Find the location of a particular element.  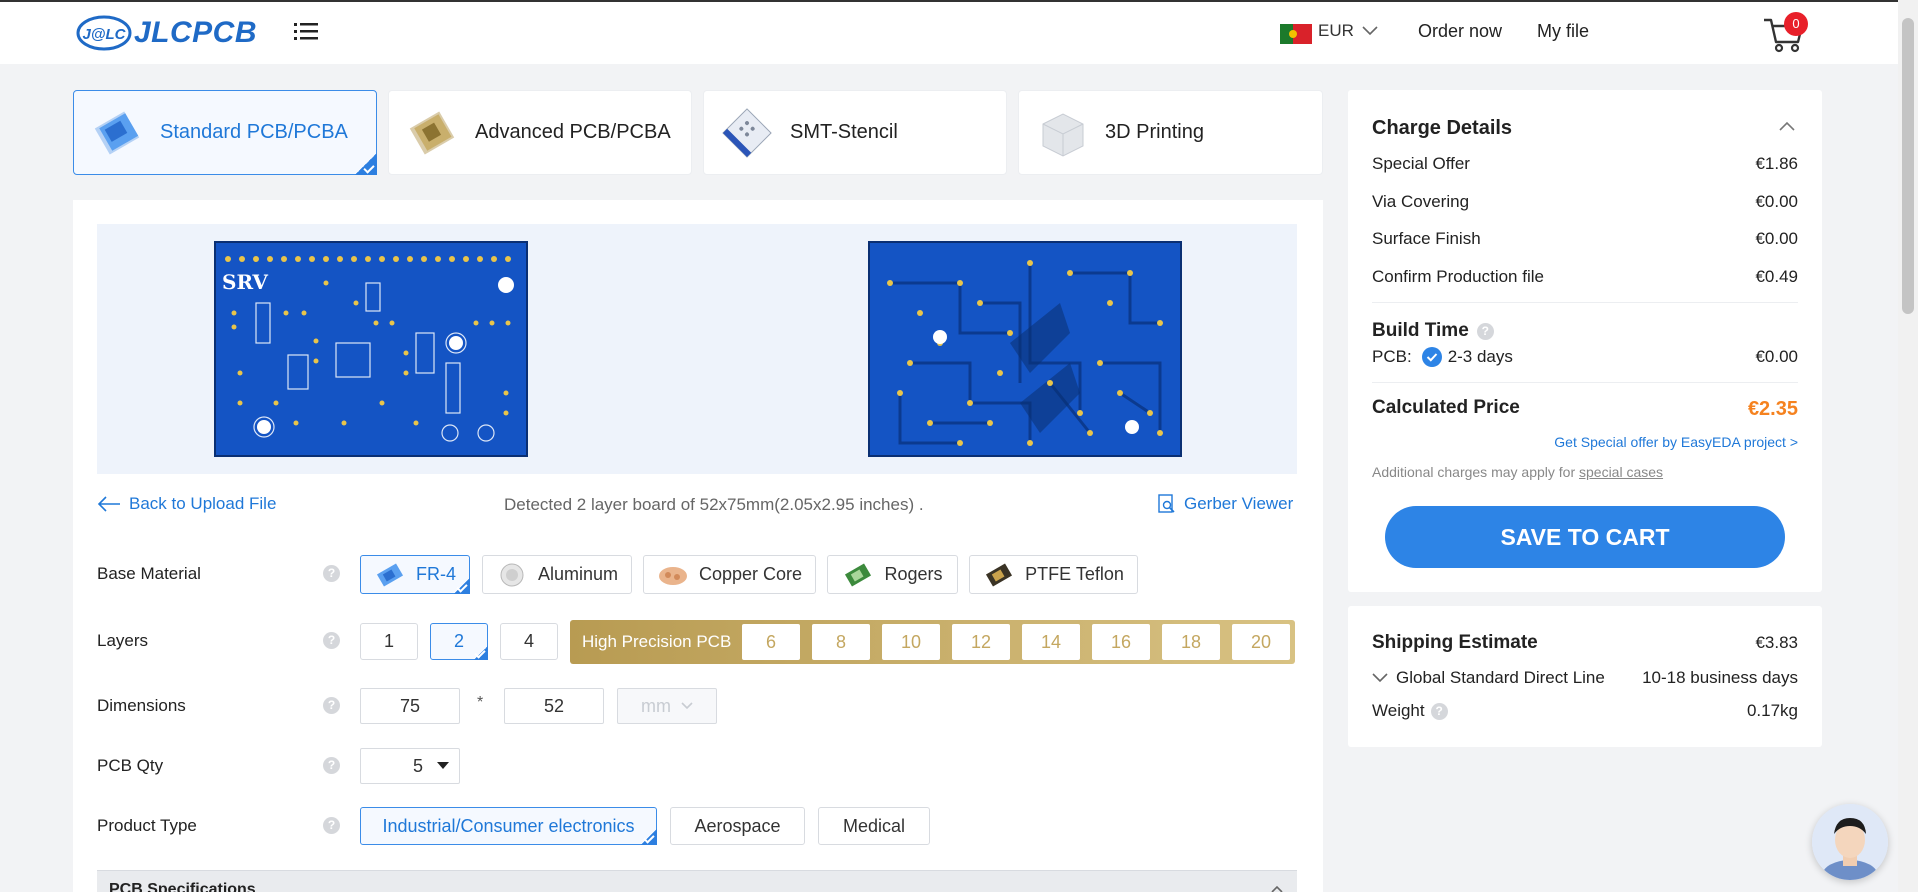

smt-stencil-icon is located at coordinates (747, 132).